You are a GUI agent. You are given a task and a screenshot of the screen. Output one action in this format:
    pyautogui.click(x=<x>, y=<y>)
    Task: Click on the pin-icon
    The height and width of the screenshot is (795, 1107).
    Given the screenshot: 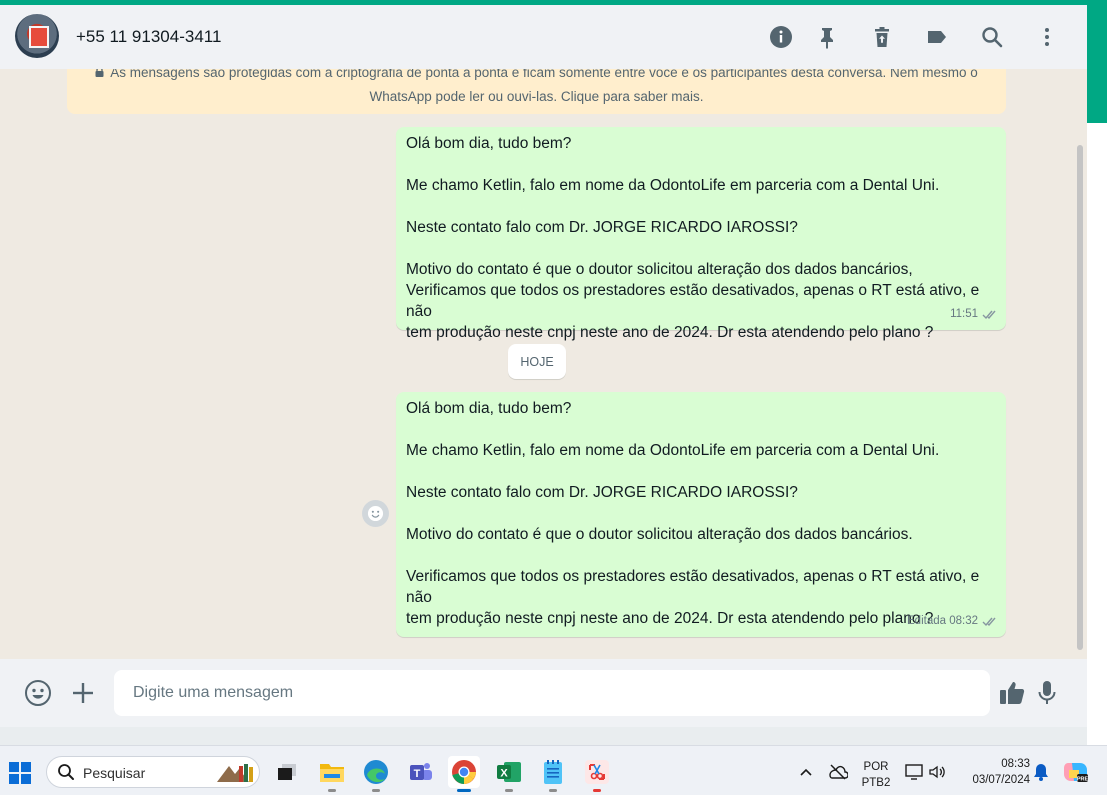 What is the action you would take?
    pyautogui.click(x=827, y=37)
    